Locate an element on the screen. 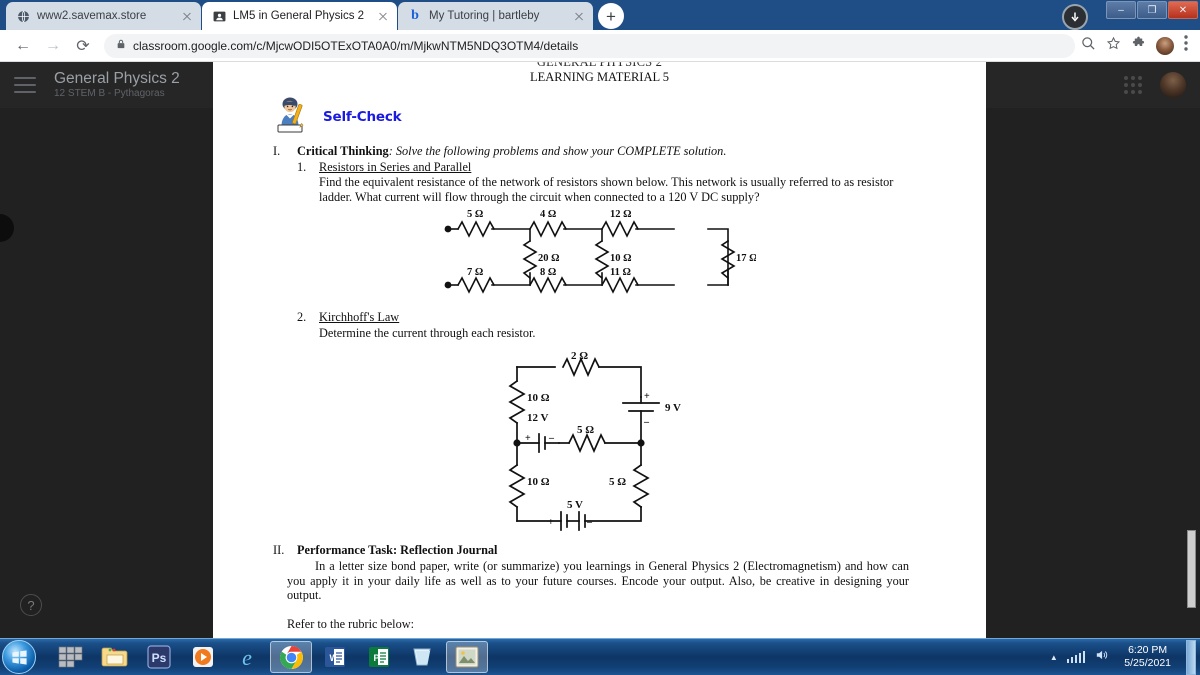 This screenshot has height=675, width=1200. network-signal-icon is located at coordinates (1076, 657).